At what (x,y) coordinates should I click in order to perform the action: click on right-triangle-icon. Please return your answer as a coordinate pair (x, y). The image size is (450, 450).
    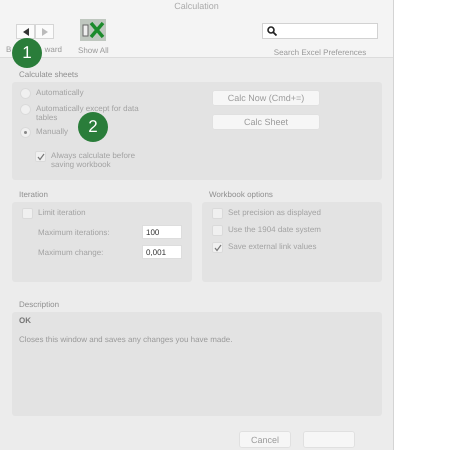
    Looking at the image, I should click on (44, 32).